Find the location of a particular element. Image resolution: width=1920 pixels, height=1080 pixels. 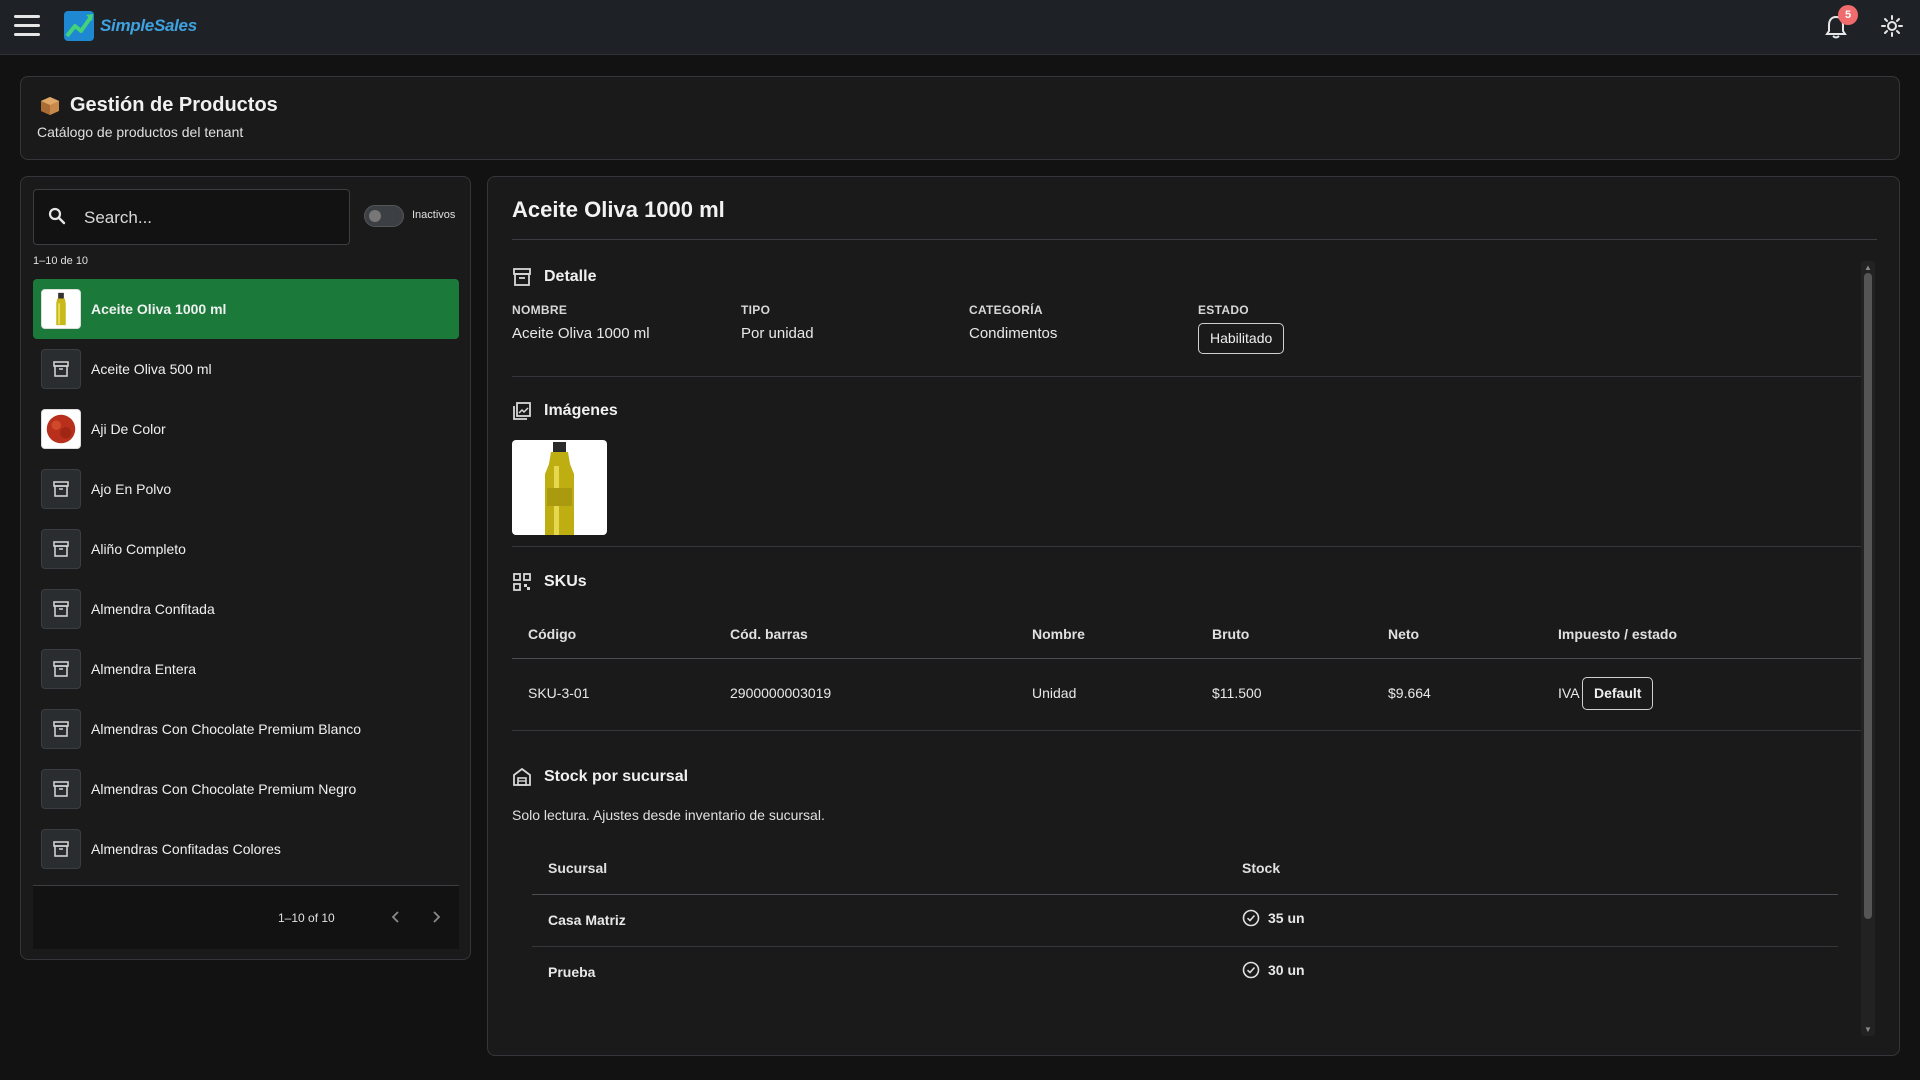

list-item-label: Aliño Completo is located at coordinates (138, 549).